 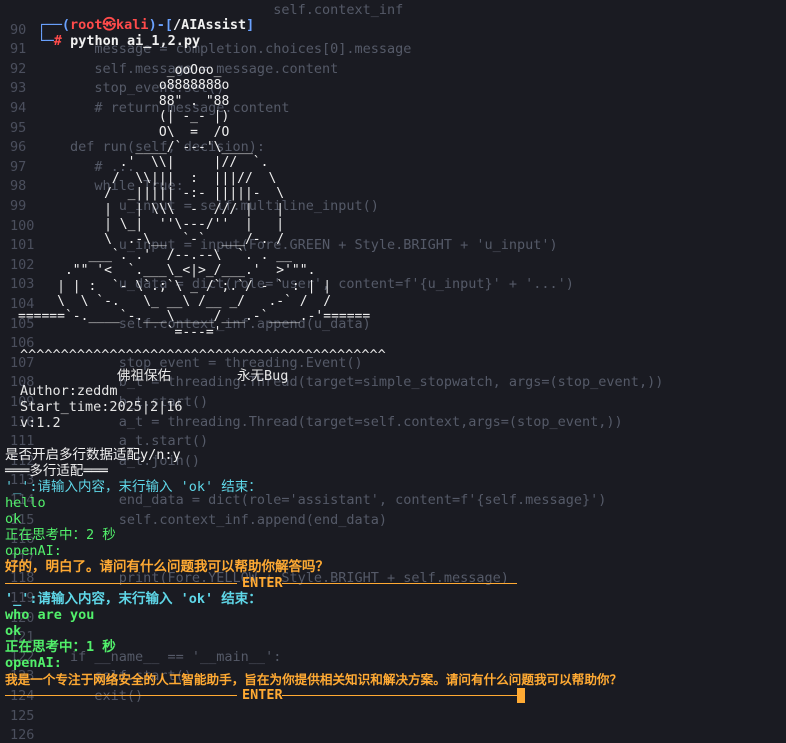 What do you see at coordinates (33, 663) in the screenshot?
I see `ai-label-2: openAI:` at bounding box center [33, 663].